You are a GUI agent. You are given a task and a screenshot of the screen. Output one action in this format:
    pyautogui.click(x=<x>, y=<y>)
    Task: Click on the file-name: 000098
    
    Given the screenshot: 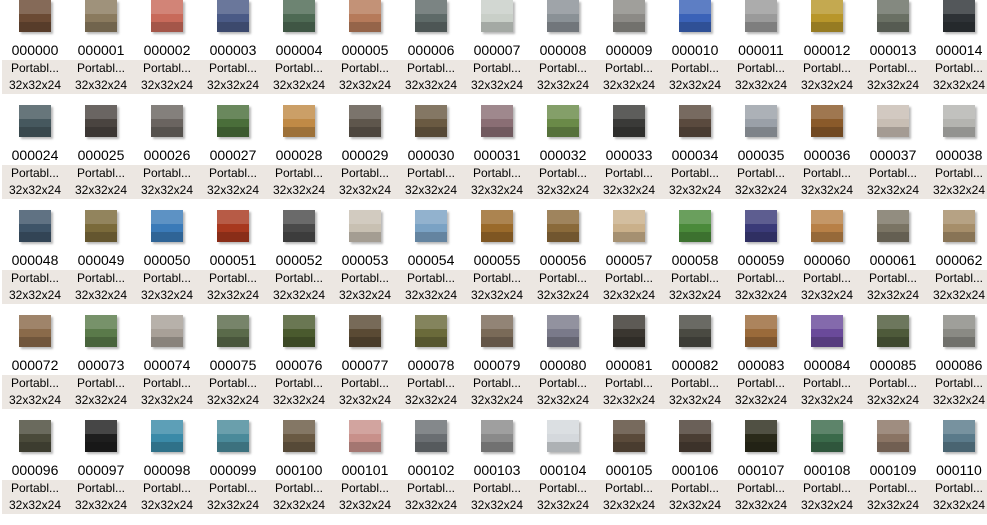 What is the action you would take?
    pyautogui.click(x=167, y=470)
    